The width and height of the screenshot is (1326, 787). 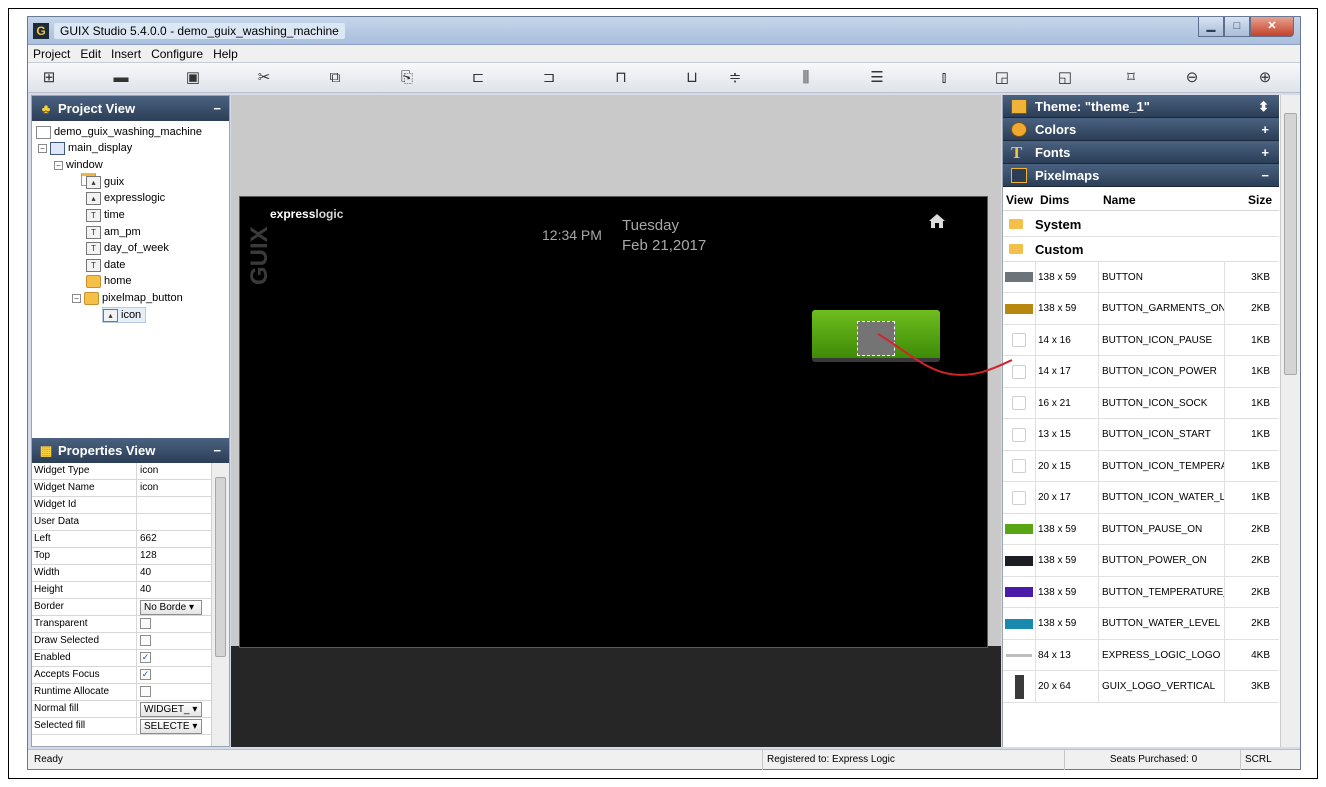 I want to click on v-center-icon: ≑, so click(x=735, y=78).